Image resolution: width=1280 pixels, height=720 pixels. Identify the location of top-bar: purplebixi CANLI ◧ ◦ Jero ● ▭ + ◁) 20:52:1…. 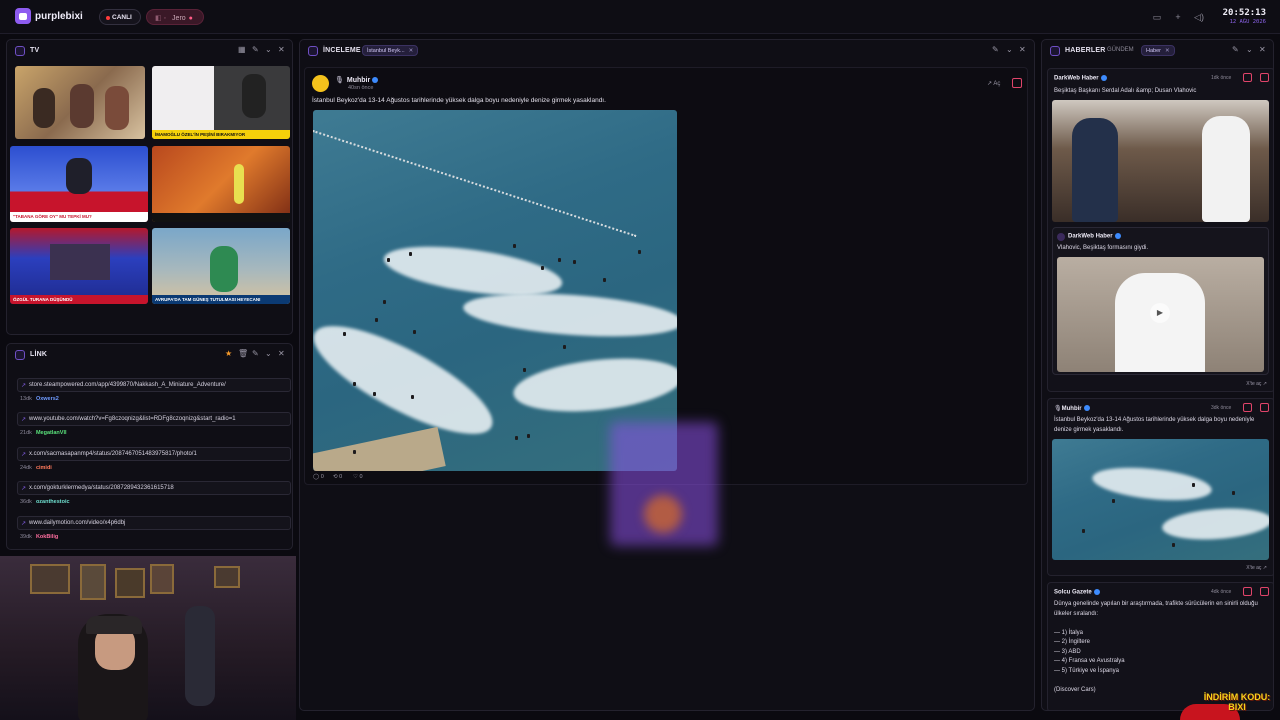
(640, 17).